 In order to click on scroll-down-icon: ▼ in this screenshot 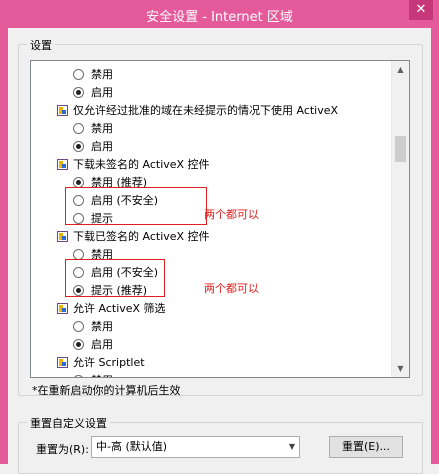, I will do `click(400, 368)`.